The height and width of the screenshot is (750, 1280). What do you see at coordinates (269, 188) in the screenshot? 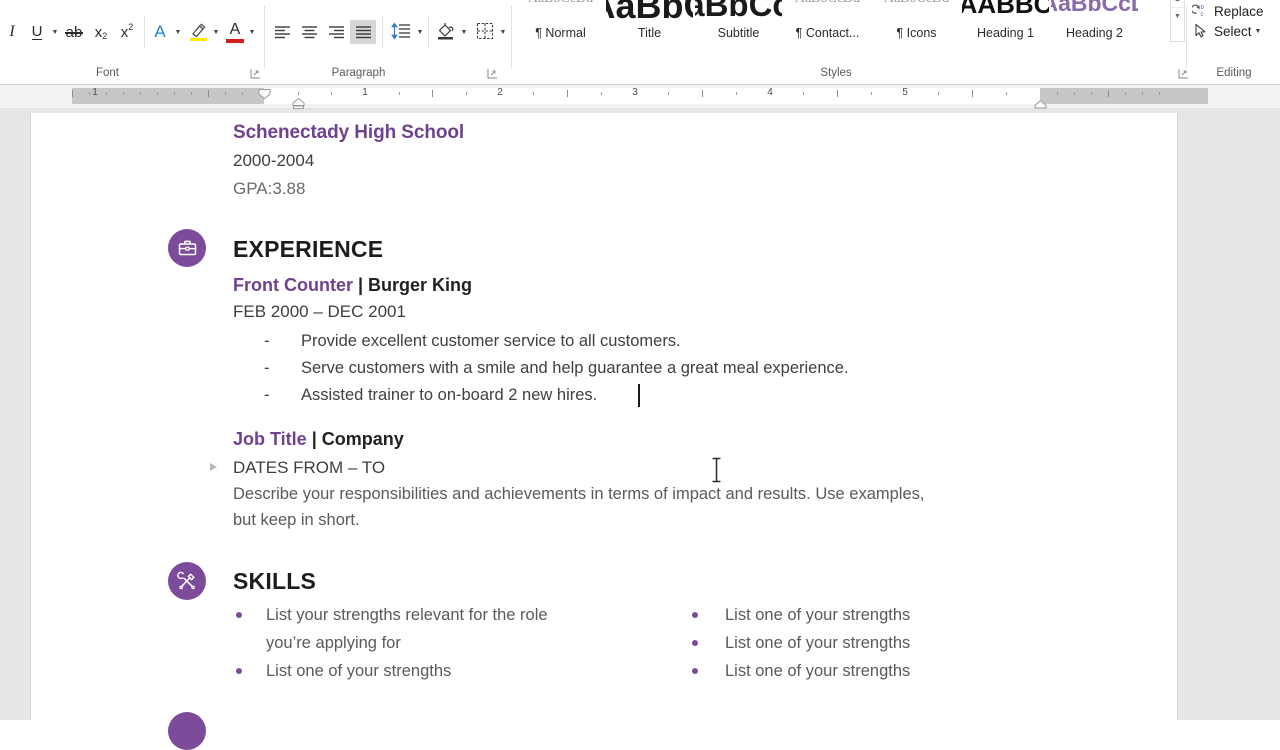
I see `school-gpa: GPA:3.88` at bounding box center [269, 188].